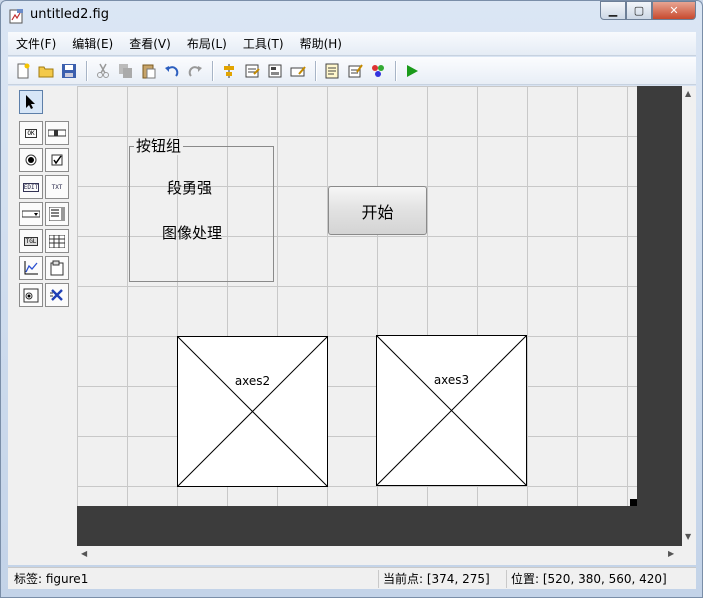  I want to click on object-browser-icon, so click(378, 70).